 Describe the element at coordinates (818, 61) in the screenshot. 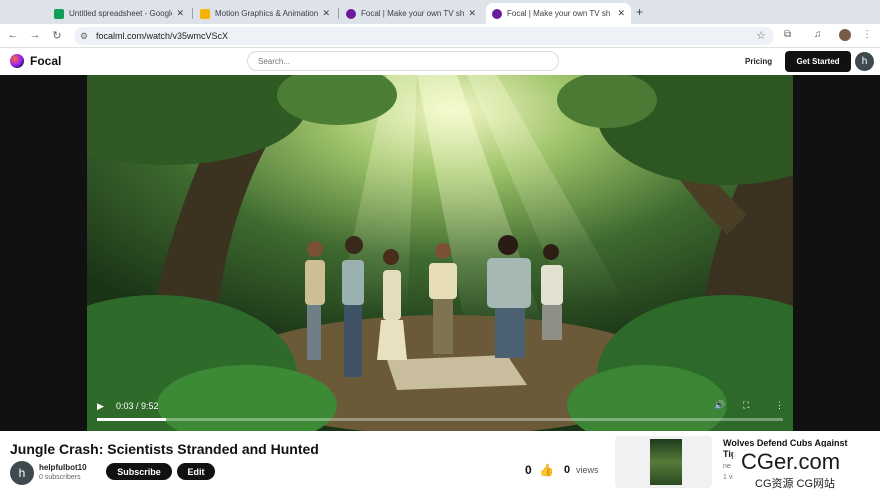

I see `get-started-button: Get Started` at that location.